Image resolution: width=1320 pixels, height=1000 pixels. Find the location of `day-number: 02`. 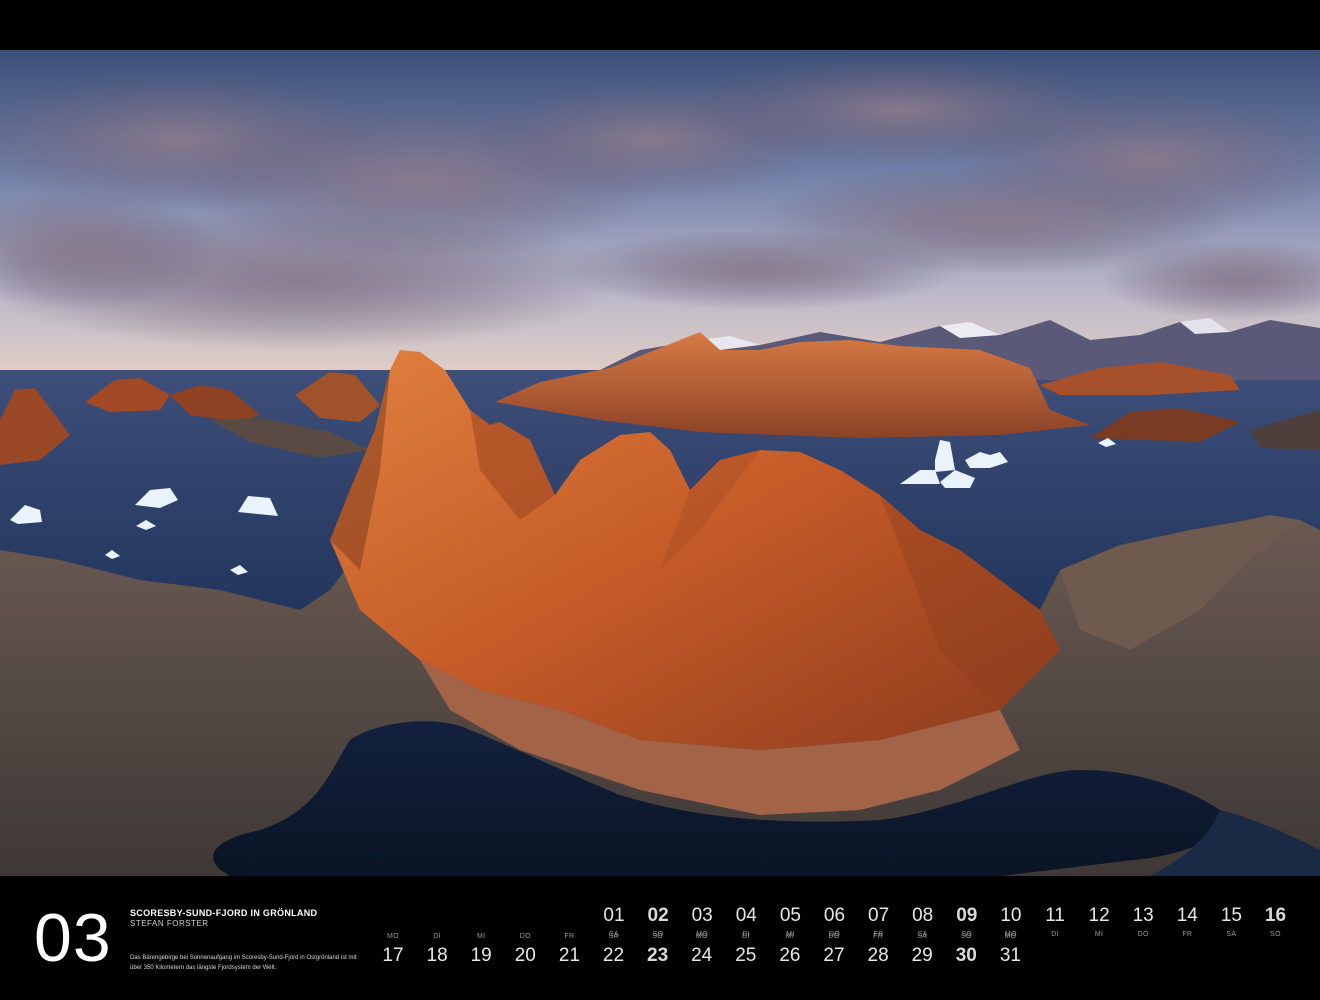

day-number: 02 is located at coordinates (658, 915).